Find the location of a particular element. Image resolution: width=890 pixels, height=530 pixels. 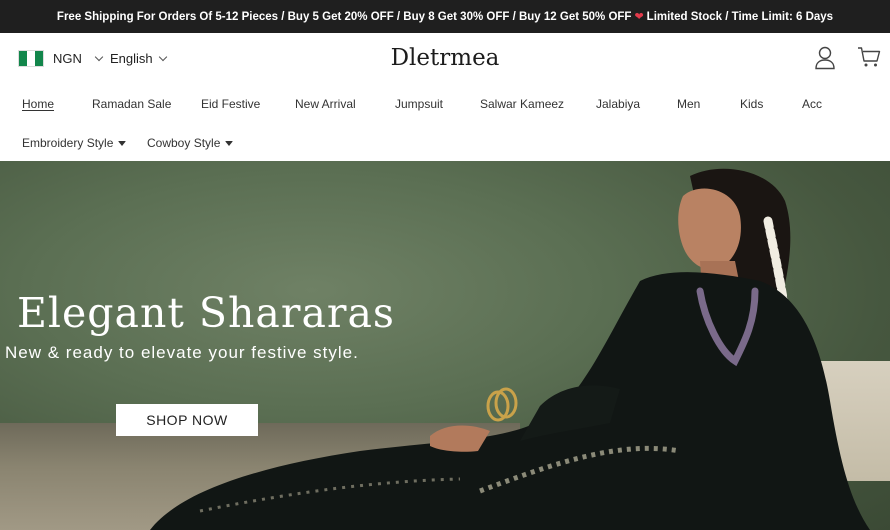

nav-item-acc: Acc is located at coordinates (812, 104).